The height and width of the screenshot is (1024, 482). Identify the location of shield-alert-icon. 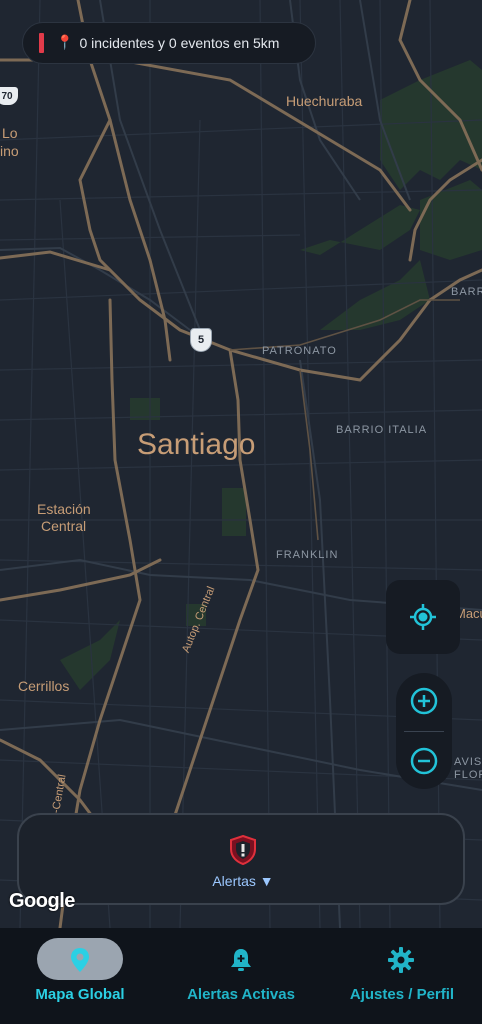
(243, 850).